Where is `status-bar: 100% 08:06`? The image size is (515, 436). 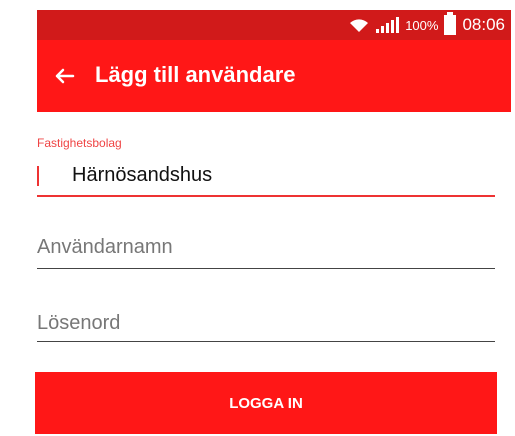 status-bar: 100% 08:06 is located at coordinates (274, 25).